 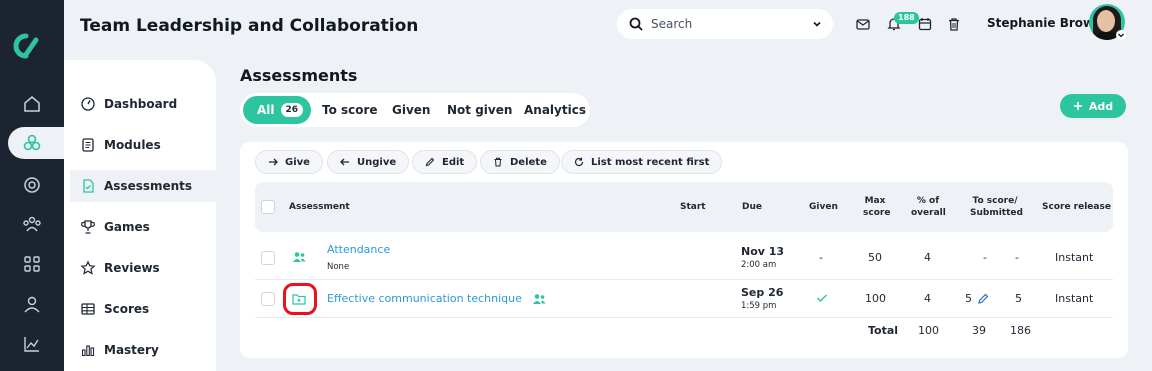 What do you see at coordinates (995, 201) in the screenshot?
I see `header-to-score-line1: To score/` at bounding box center [995, 201].